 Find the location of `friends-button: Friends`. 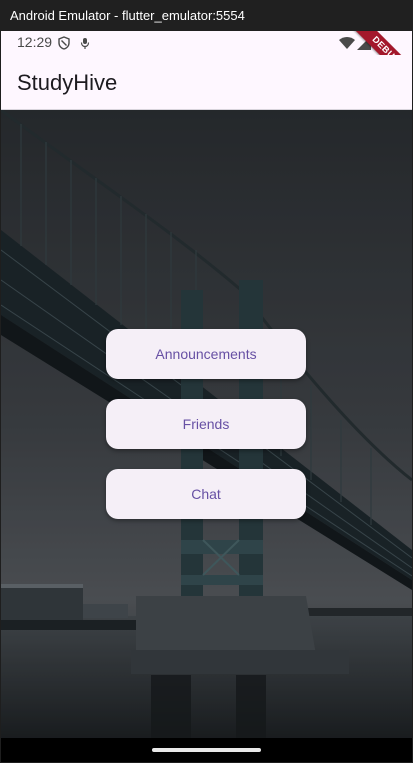

friends-button: Friends is located at coordinates (206, 424).